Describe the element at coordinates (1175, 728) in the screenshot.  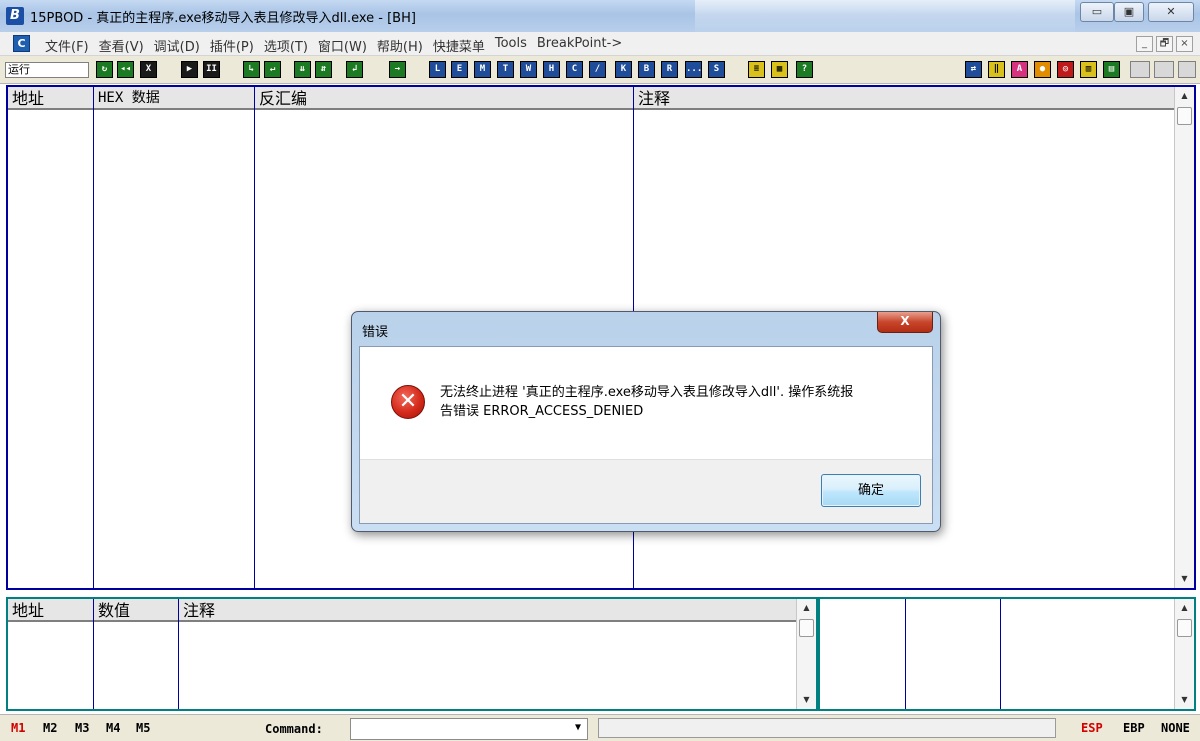
I see `register-none: NONE` at that location.